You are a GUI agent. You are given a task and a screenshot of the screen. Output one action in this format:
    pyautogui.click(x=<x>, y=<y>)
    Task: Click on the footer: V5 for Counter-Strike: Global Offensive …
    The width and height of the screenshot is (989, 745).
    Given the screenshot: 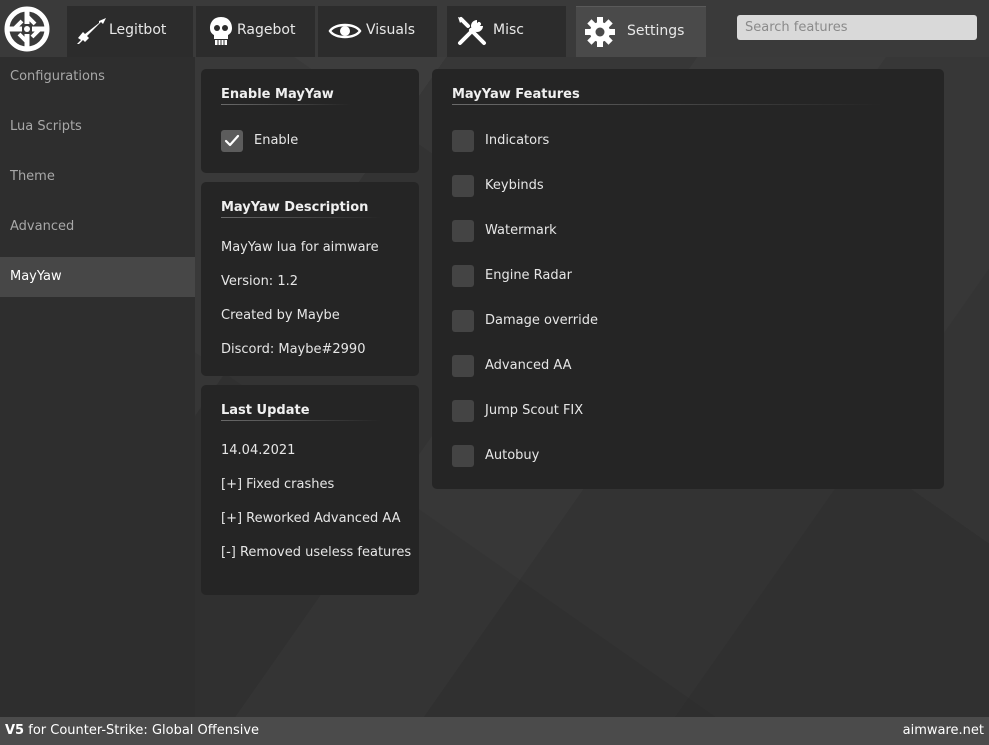 What is the action you would take?
    pyautogui.click(x=494, y=731)
    